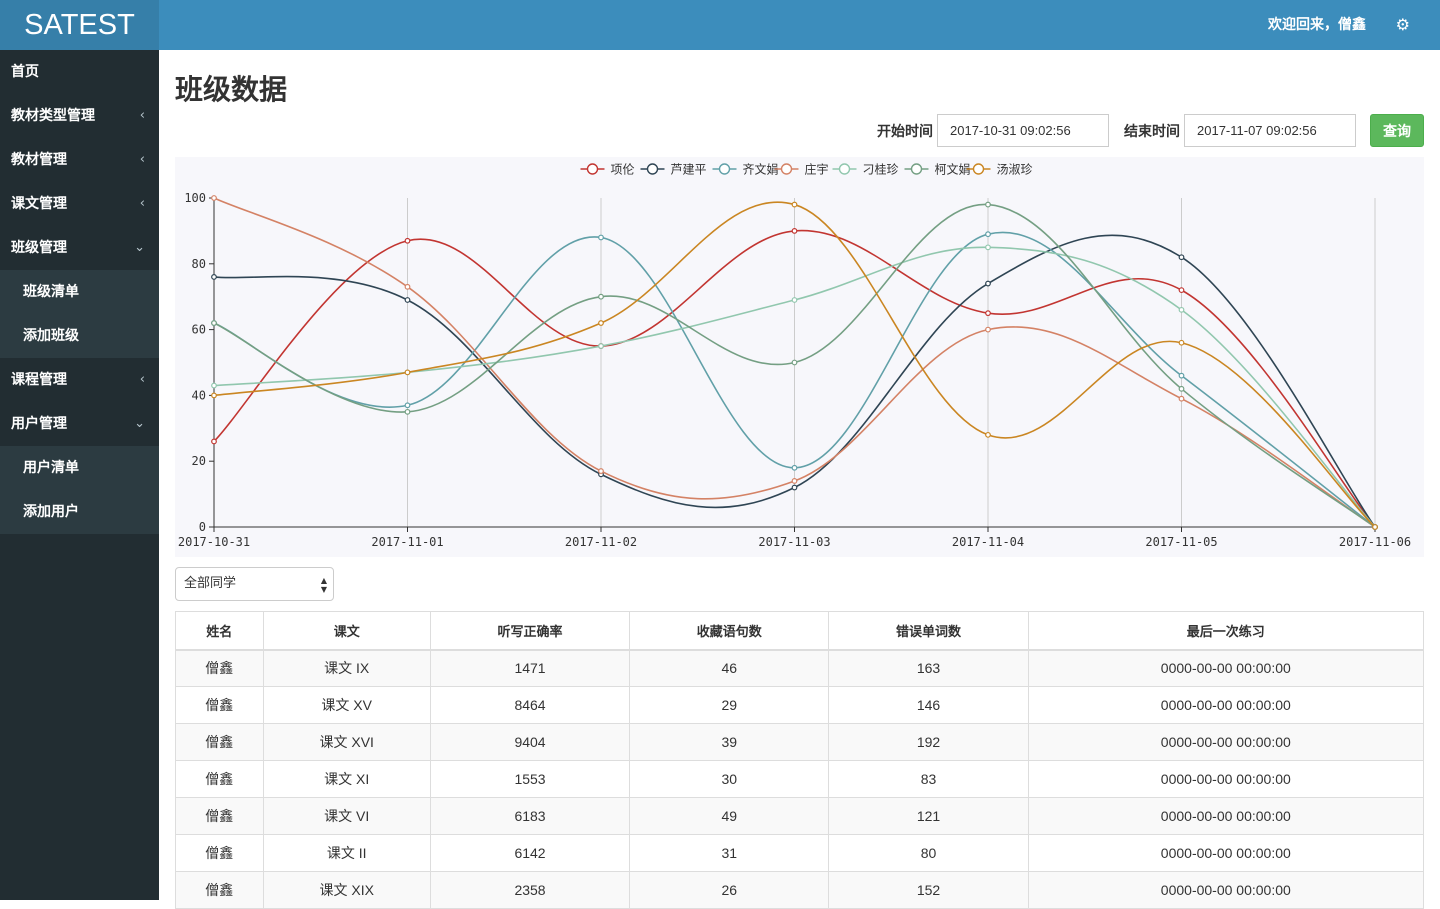  What do you see at coordinates (79, 424) in the screenshot?
I see `sidebar-item-users: 用户管理 ⌄` at bounding box center [79, 424].